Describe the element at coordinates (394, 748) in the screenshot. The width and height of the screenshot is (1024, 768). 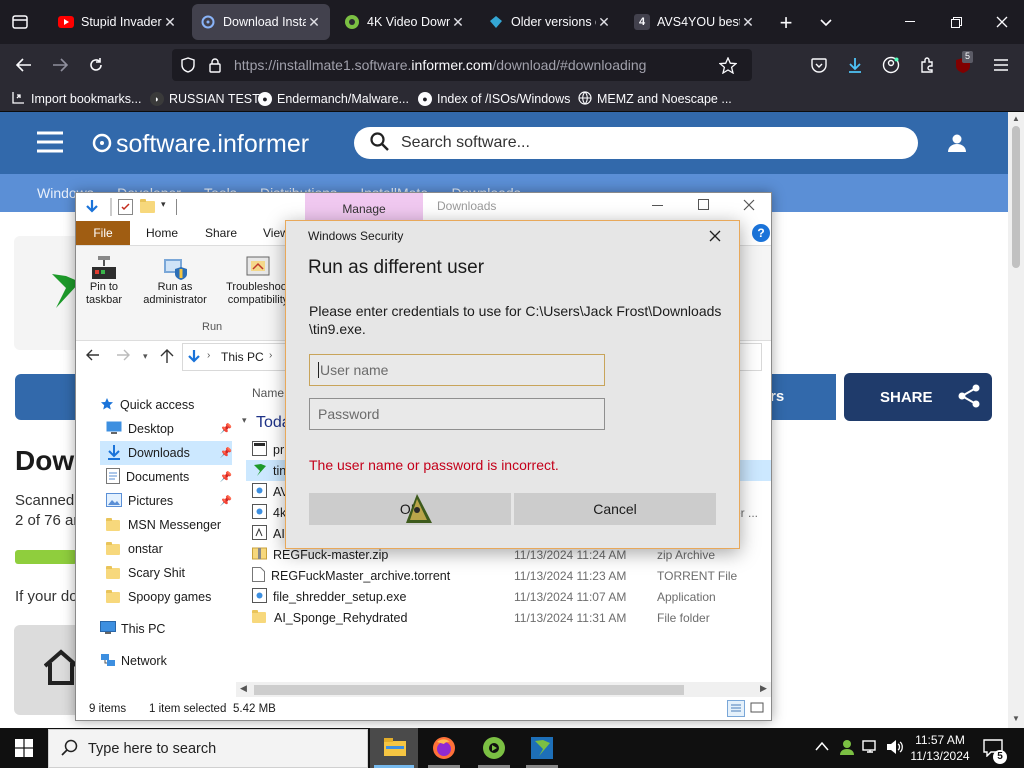
I see `taskbar-explorer-button` at that location.